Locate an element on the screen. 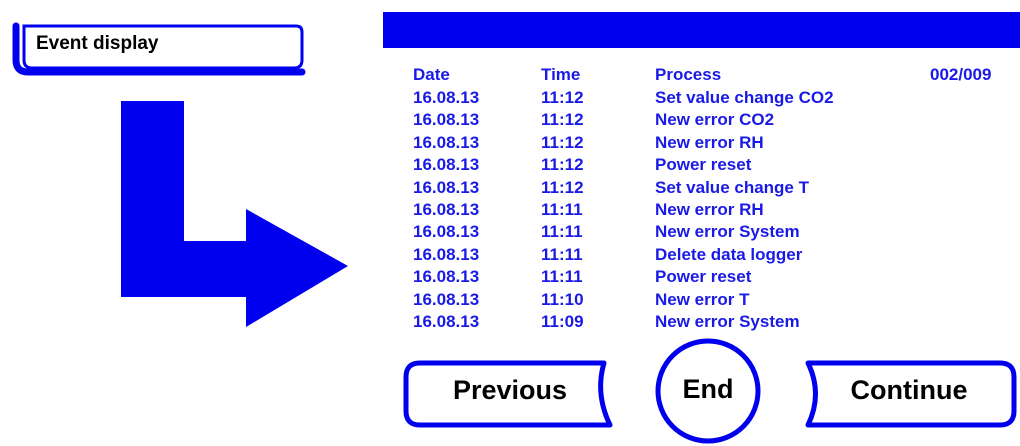 This screenshot has width=1020, height=446. end-button-label: End is located at coordinates (708, 389).